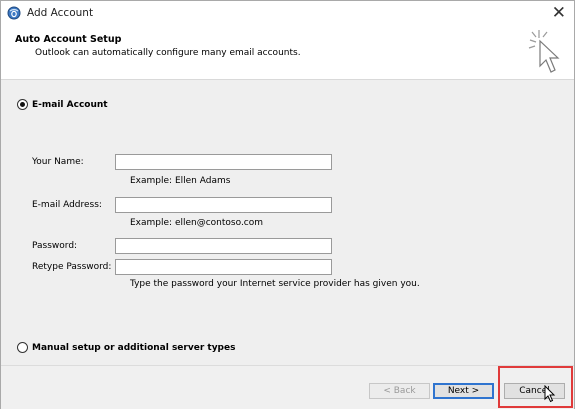  Describe the element at coordinates (223, 246) in the screenshot. I see `password-input` at that location.